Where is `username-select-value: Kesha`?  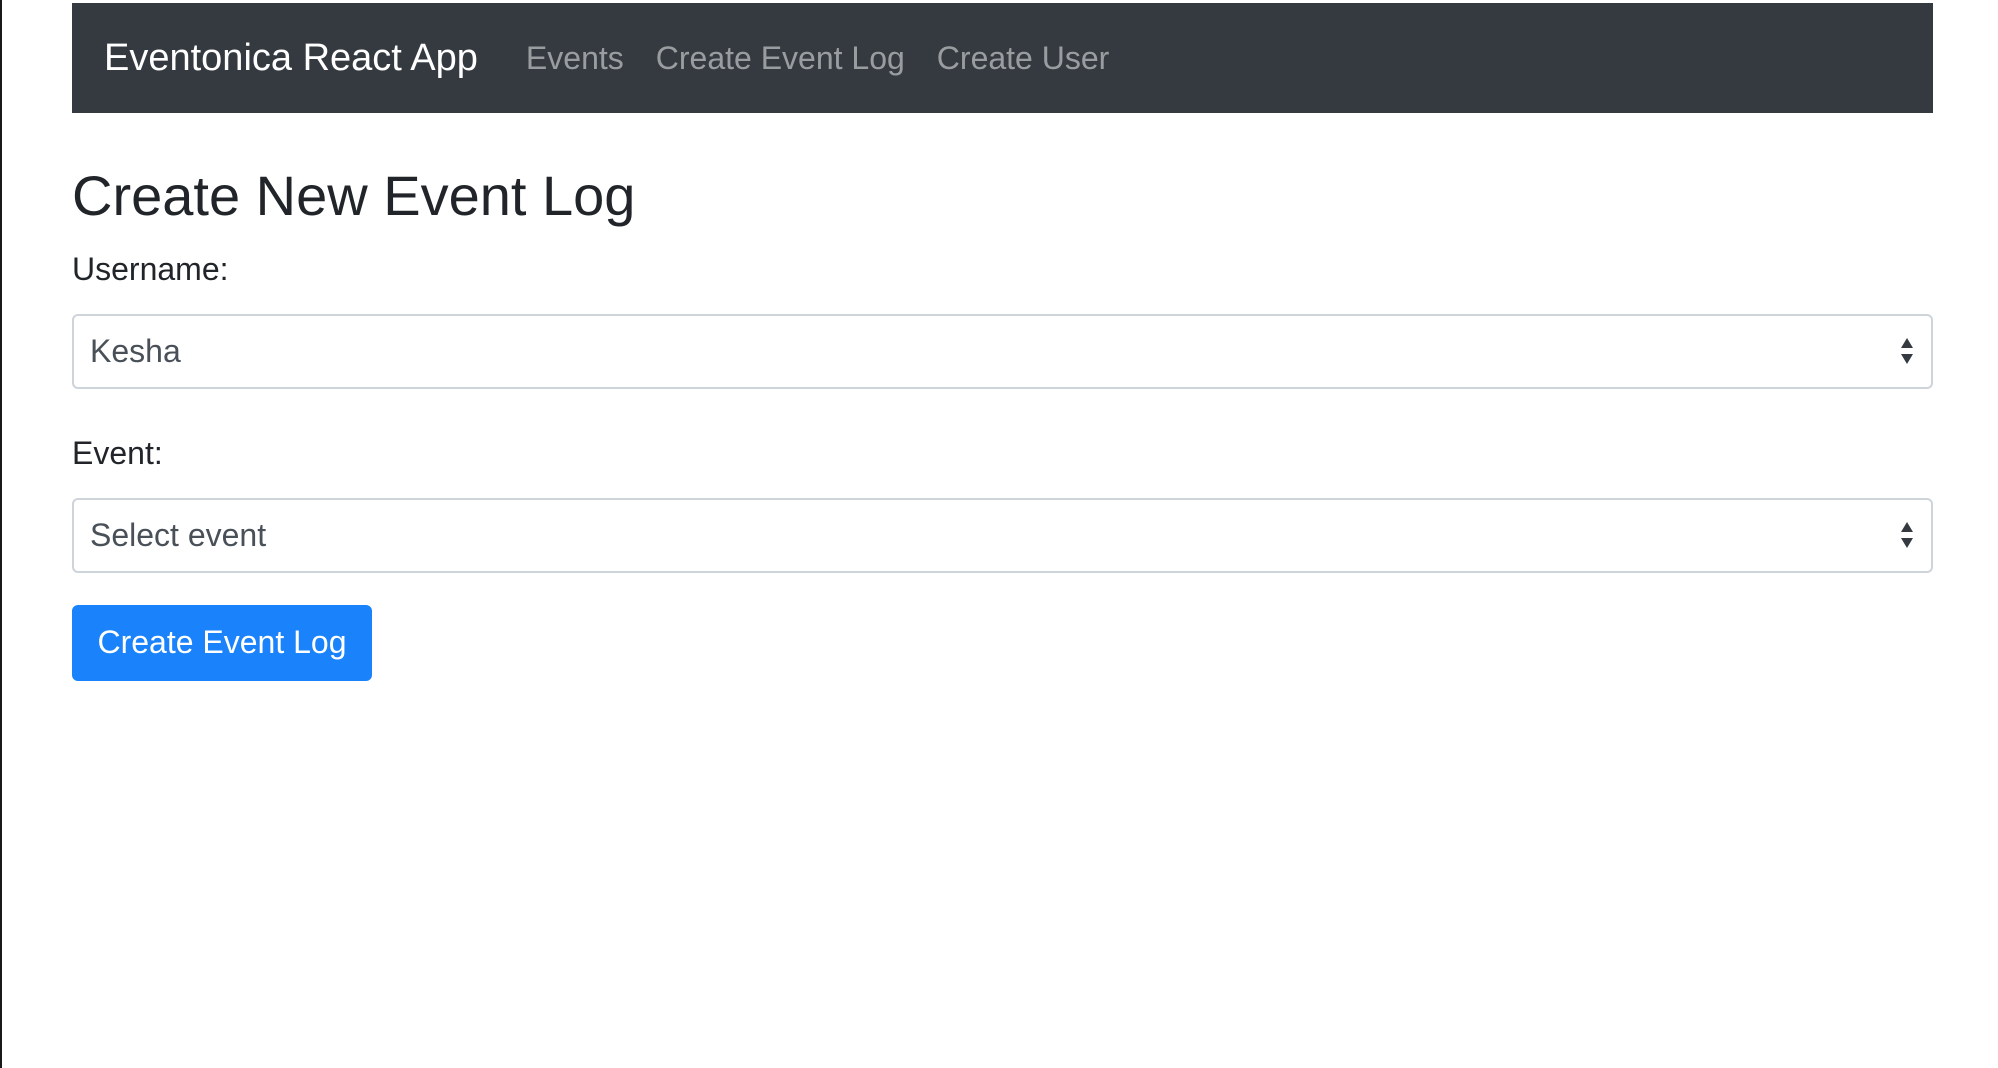 username-select-value: Kesha is located at coordinates (135, 350).